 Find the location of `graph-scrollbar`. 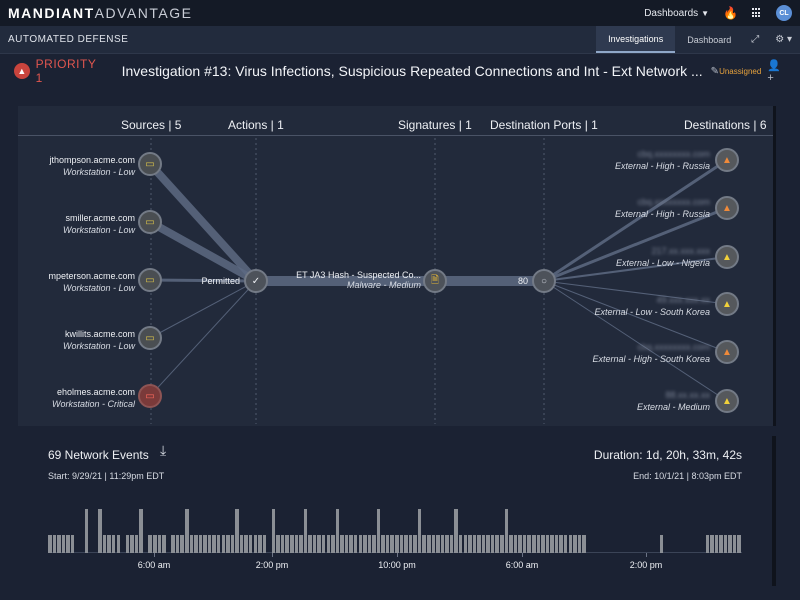

graph-scrollbar is located at coordinates (774, 266).